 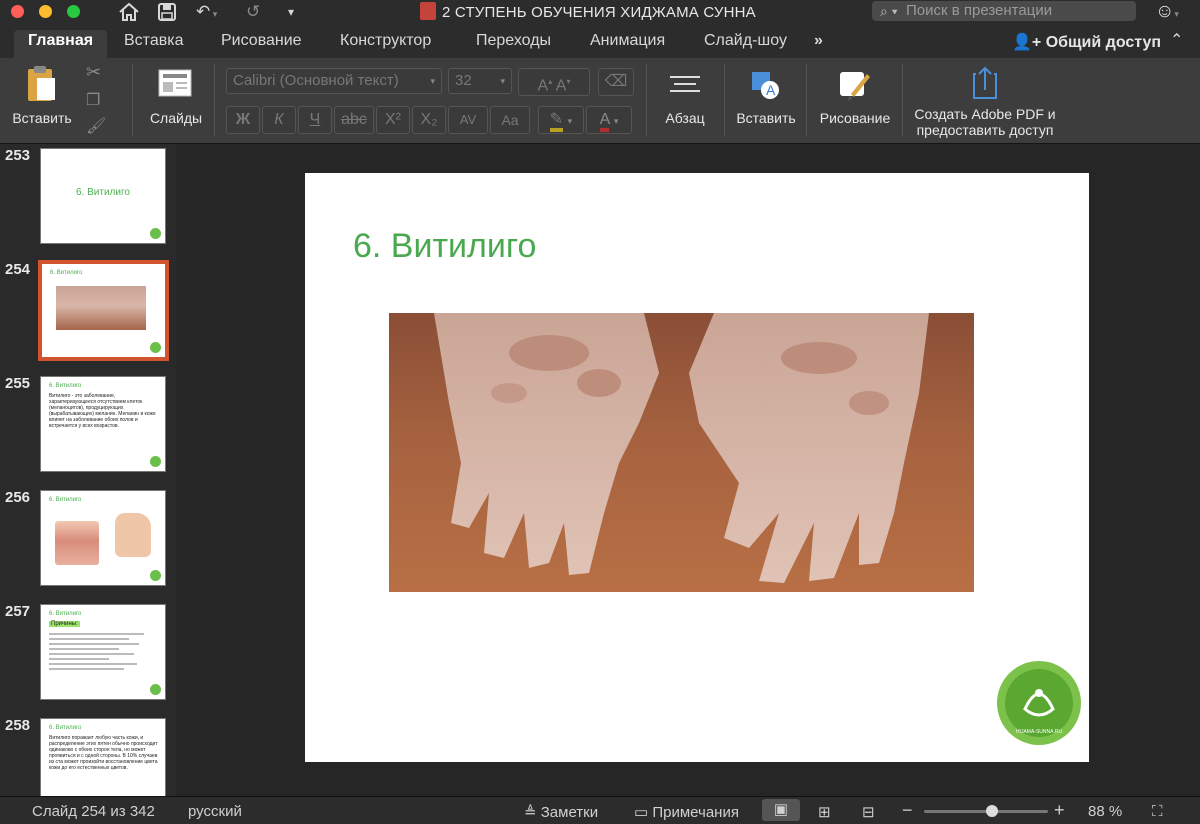 I want to click on feedback-smiley-icon: ☺▾, so click(x=1167, y=13).